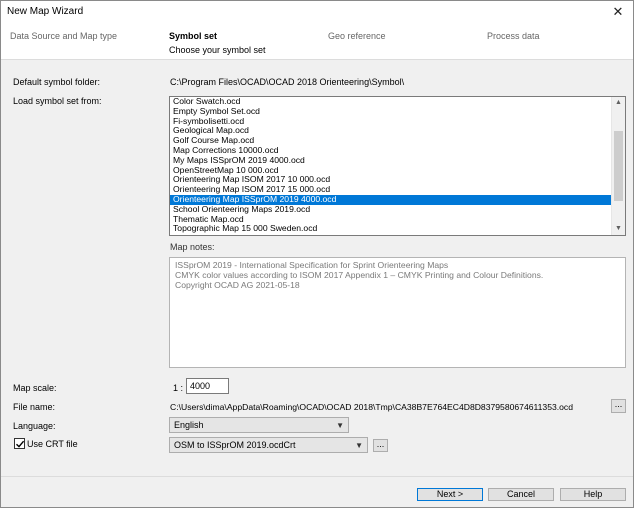 This screenshot has height=508, width=634. What do you see at coordinates (259, 425) in the screenshot?
I see `language-select: English ▼` at bounding box center [259, 425].